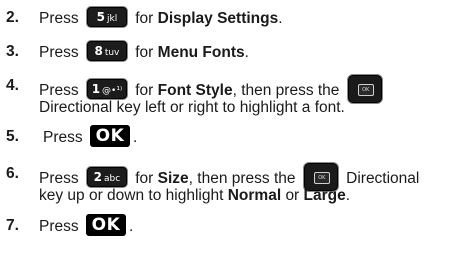 Image resolution: width=457 pixels, height=268 pixels. Describe the element at coordinates (106, 17) in the screenshot. I see `key-5-jkl-icon: 5 jkl` at that location.